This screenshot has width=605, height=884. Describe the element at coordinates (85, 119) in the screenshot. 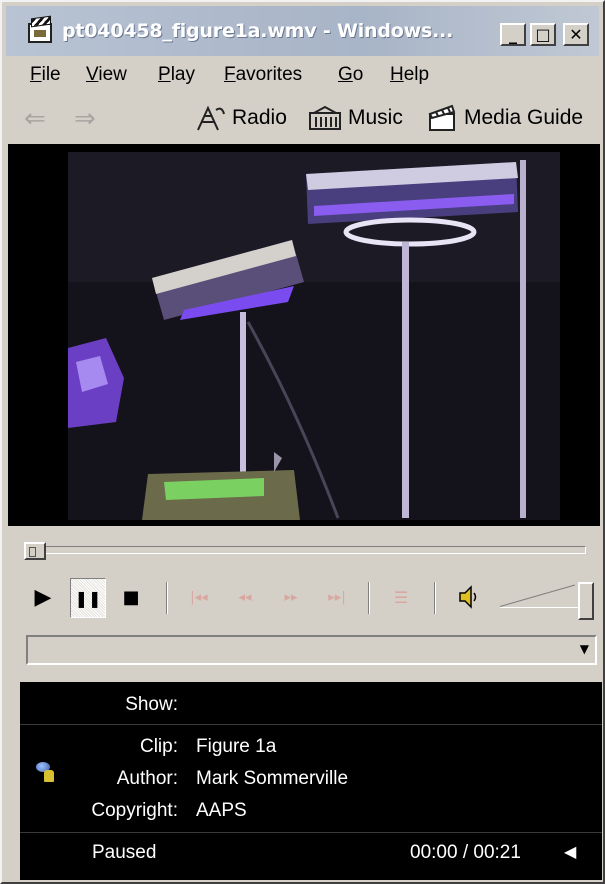

I see `forward-arrow-icon: ⇒` at that location.